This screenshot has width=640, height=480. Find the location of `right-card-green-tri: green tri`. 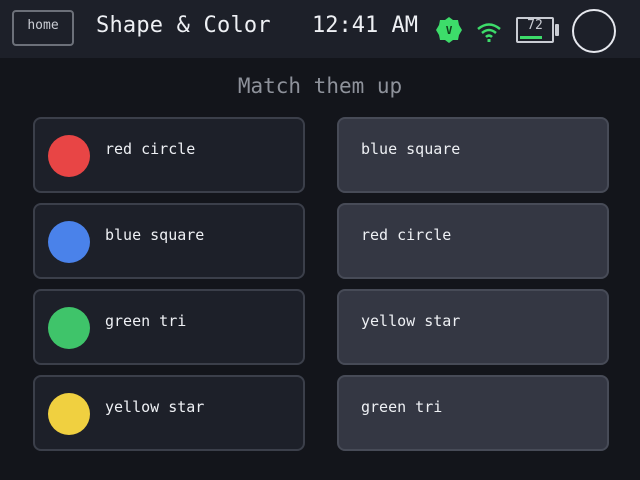

right-card-green-tri: green tri is located at coordinates (473, 413).